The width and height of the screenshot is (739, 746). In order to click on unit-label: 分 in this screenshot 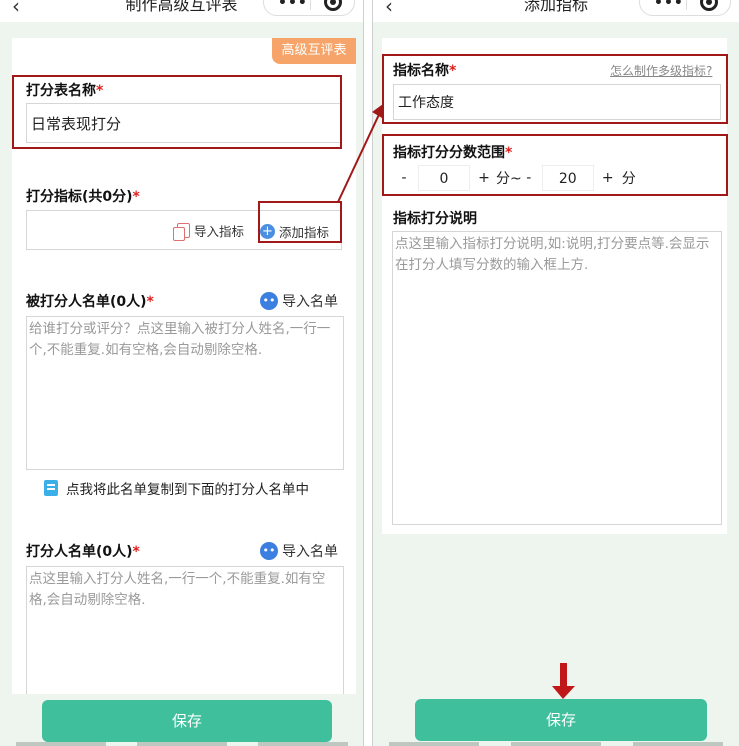, I will do `click(628, 179)`.